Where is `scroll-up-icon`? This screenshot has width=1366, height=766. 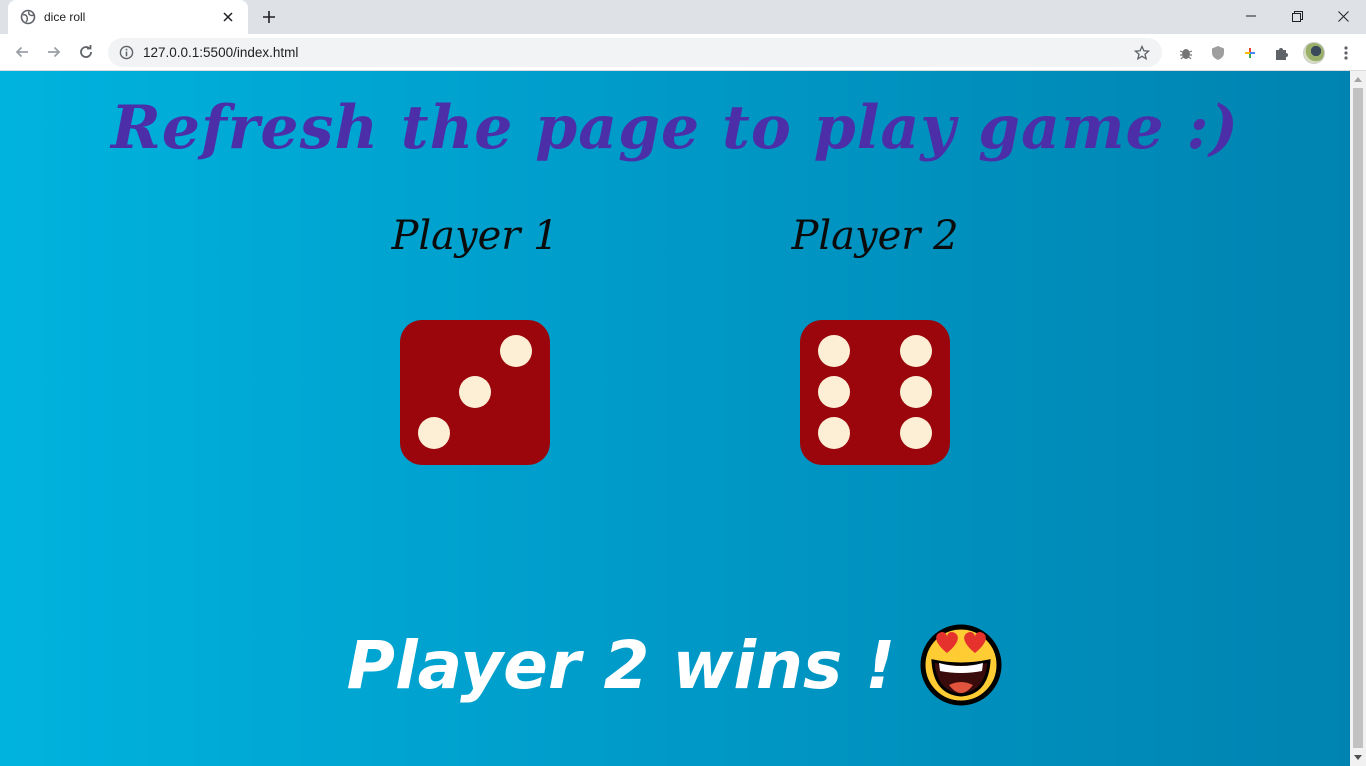 scroll-up-icon is located at coordinates (1358, 79).